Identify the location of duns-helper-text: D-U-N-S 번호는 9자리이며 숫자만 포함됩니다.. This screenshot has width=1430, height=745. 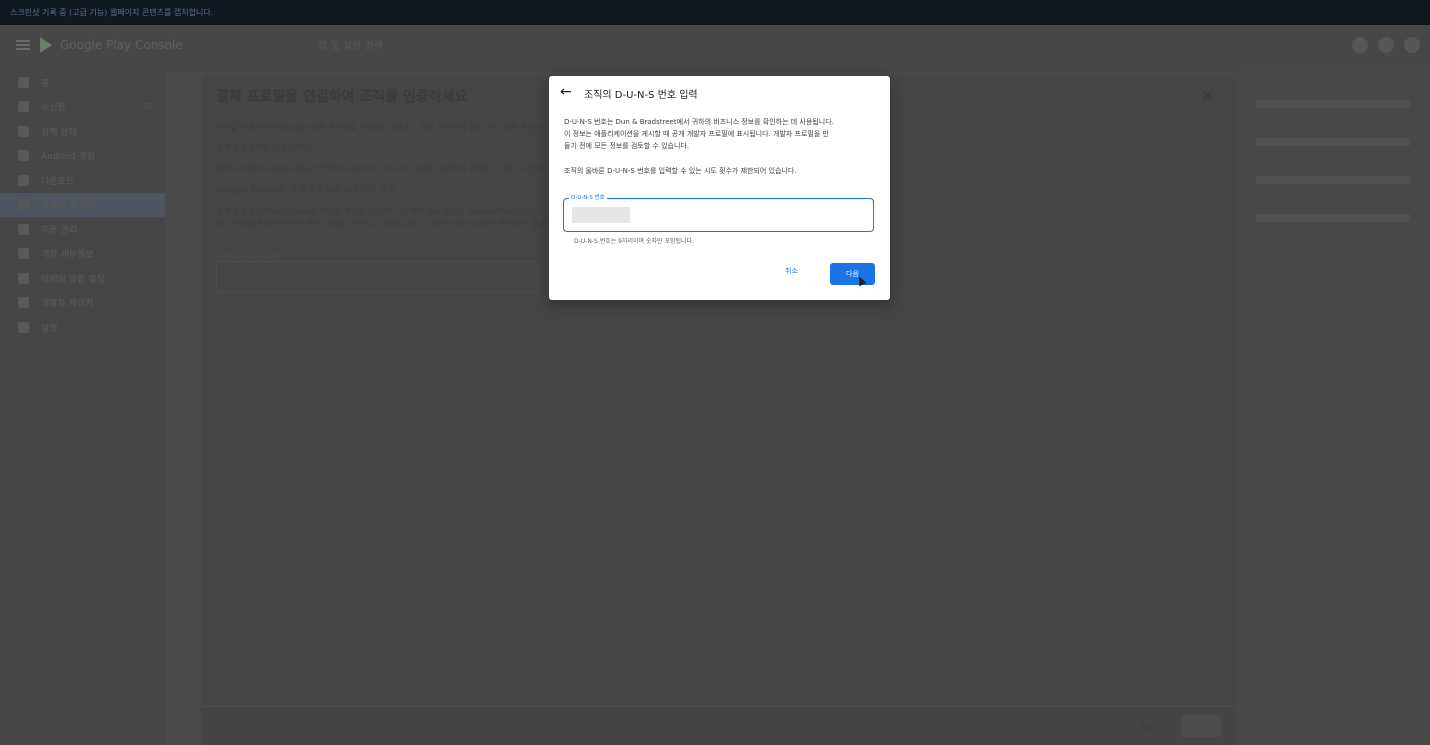
(634, 241).